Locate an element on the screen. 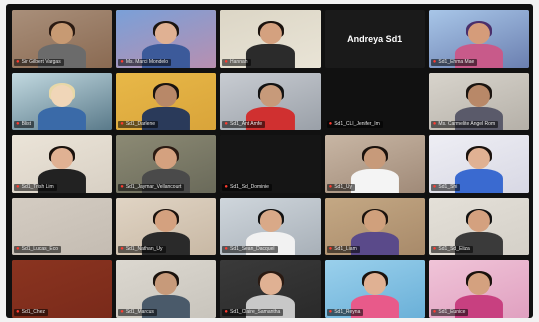  participant-name: Ms. Carmelite Angel Rom is located at coordinates (467, 124).